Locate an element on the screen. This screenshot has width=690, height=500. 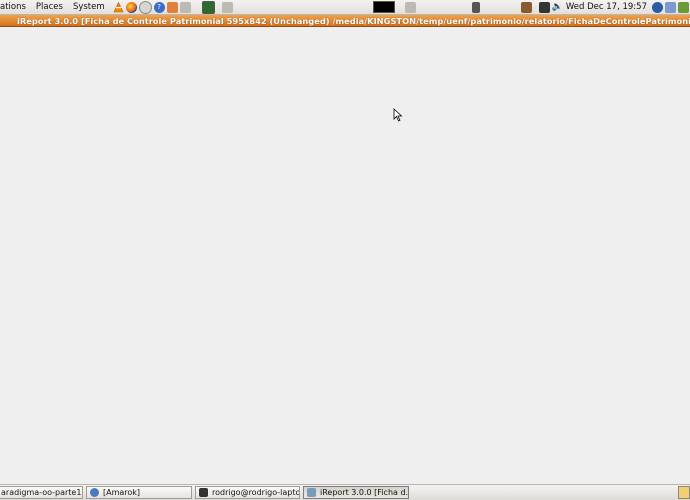
applications-menu: ations is located at coordinates (15, 7).